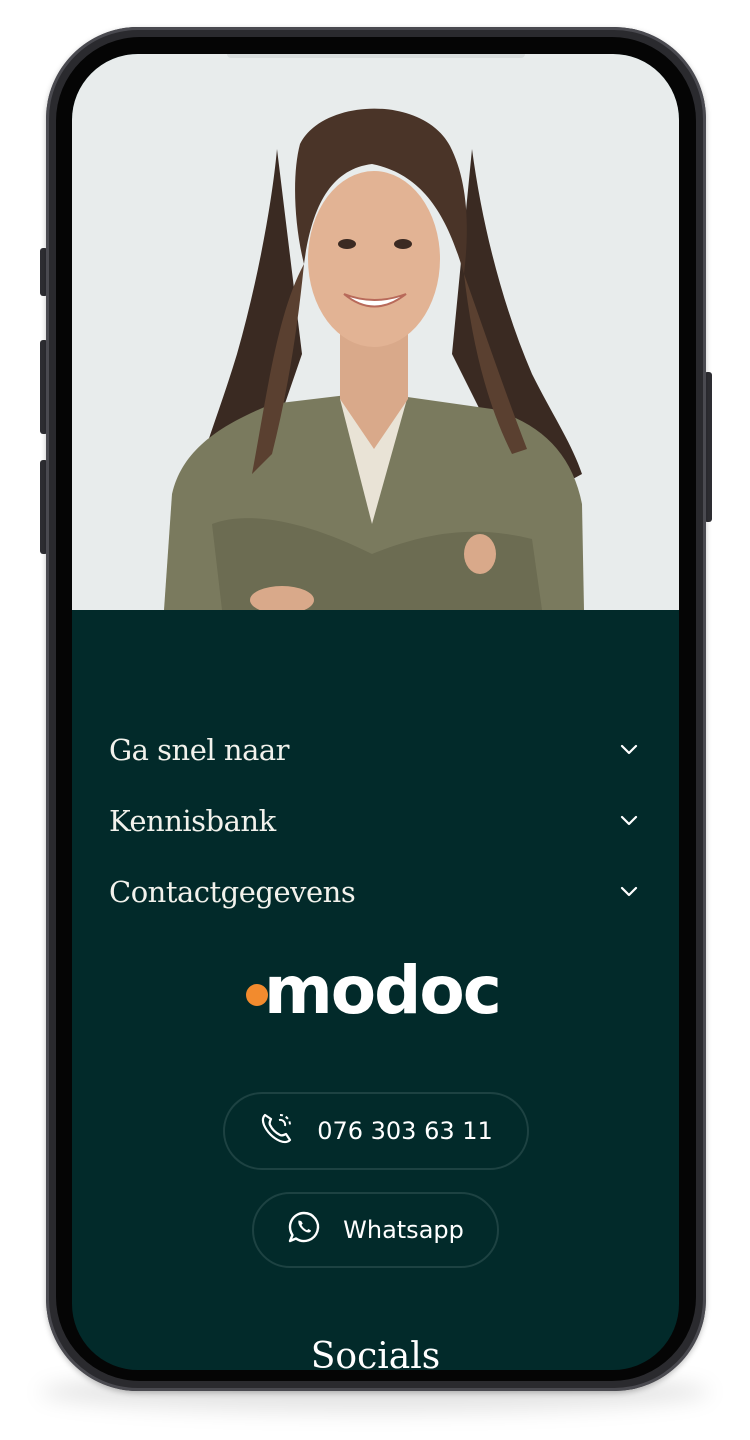 The height and width of the screenshot is (1440, 750). I want to click on modoc-logo: modoc, so click(377, 995).